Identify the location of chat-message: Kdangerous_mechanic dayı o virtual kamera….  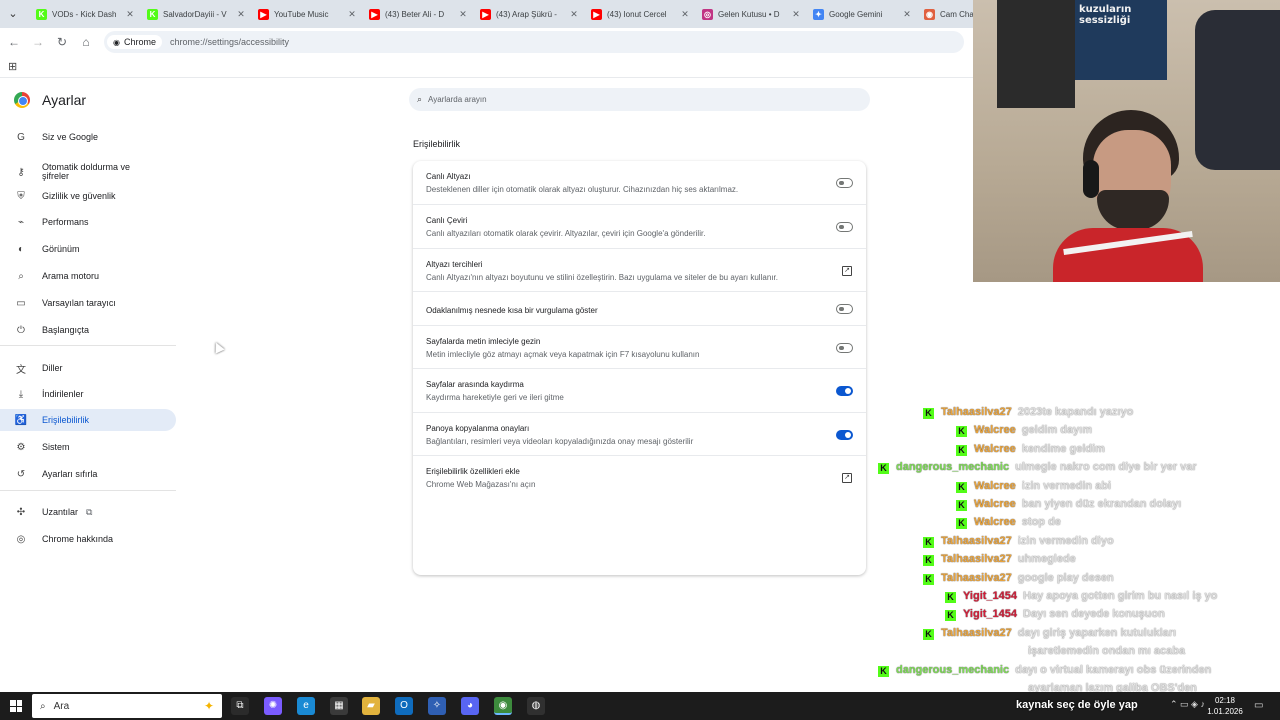
(1044, 670).